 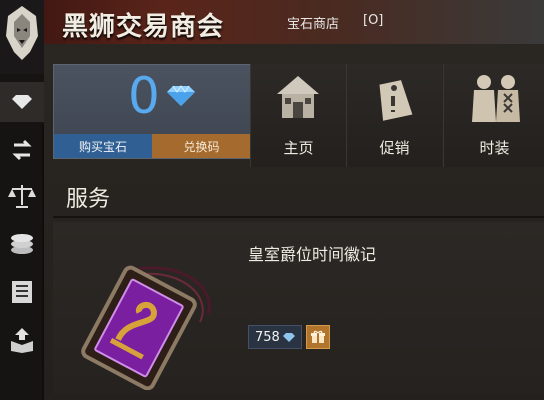 I want to click on shortcut-hint: [O], so click(x=373, y=20).